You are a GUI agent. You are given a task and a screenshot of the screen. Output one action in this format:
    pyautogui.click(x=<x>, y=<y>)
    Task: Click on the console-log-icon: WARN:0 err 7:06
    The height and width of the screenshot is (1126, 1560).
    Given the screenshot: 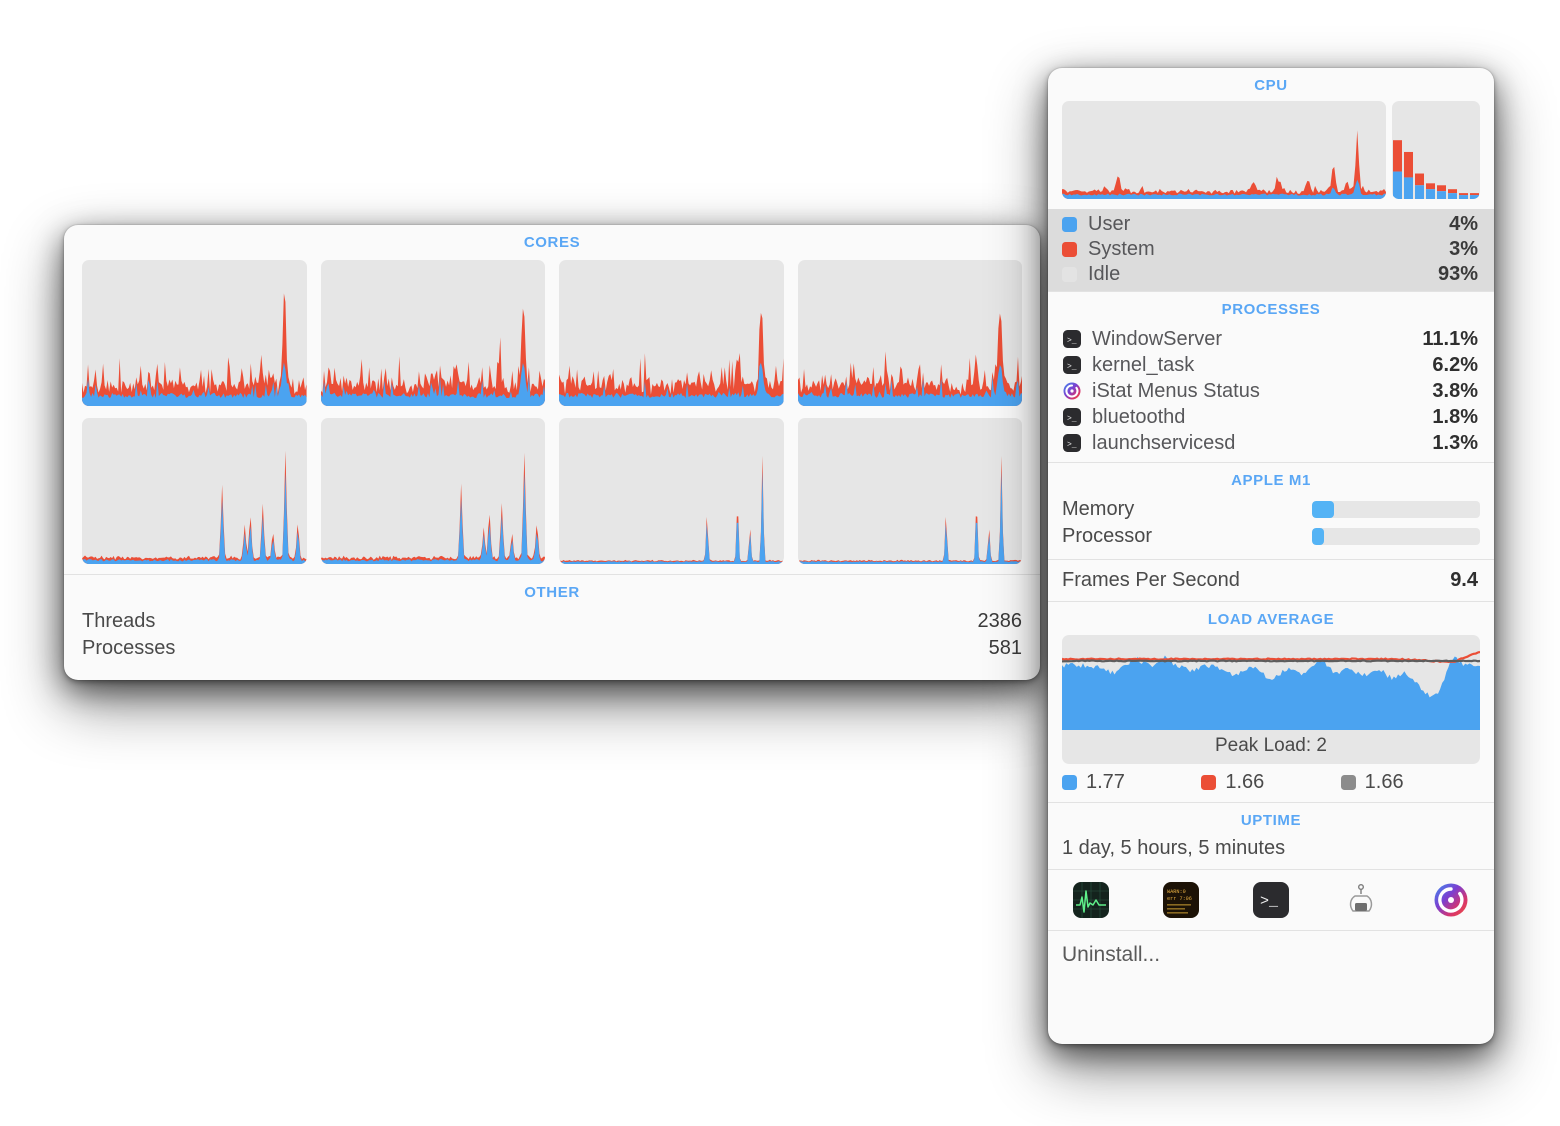 What is the action you would take?
    pyautogui.click(x=1181, y=900)
    